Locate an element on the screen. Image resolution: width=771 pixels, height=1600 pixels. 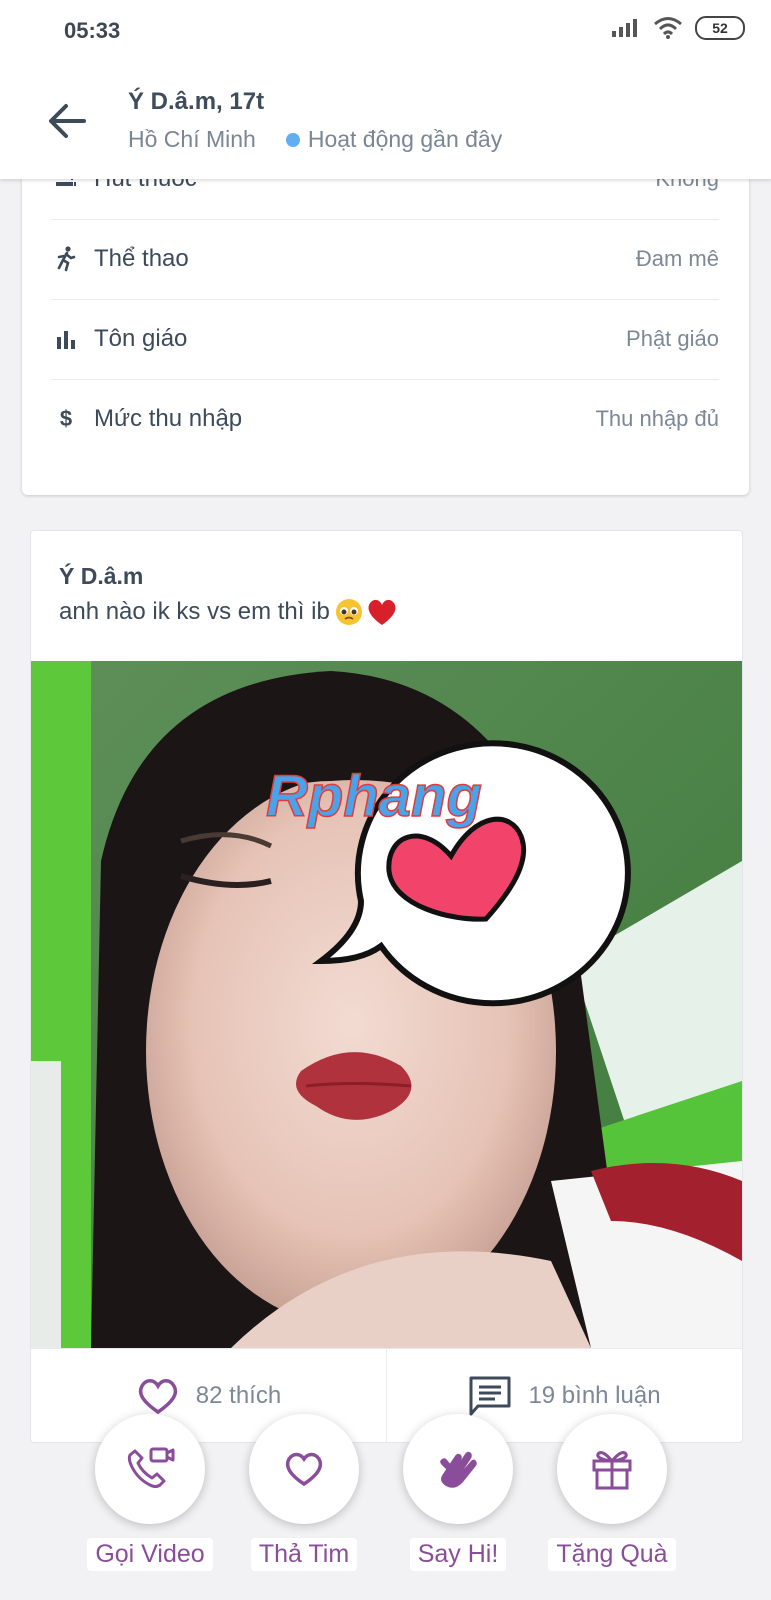
status-icons: 52 is located at coordinates (678, 28).